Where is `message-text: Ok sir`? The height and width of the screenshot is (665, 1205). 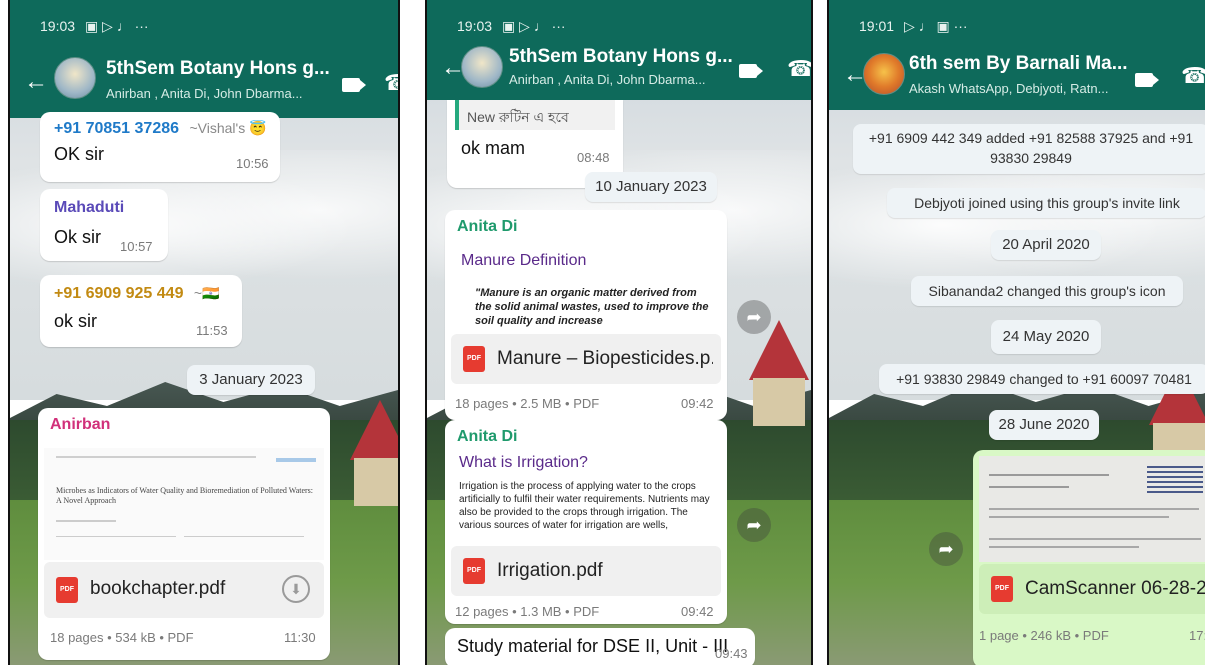
message-text: Ok sir is located at coordinates (77, 237).